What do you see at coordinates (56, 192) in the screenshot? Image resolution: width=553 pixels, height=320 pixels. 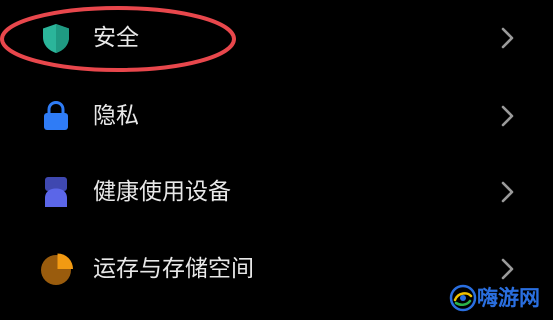 I see `hourglass-icon` at bounding box center [56, 192].